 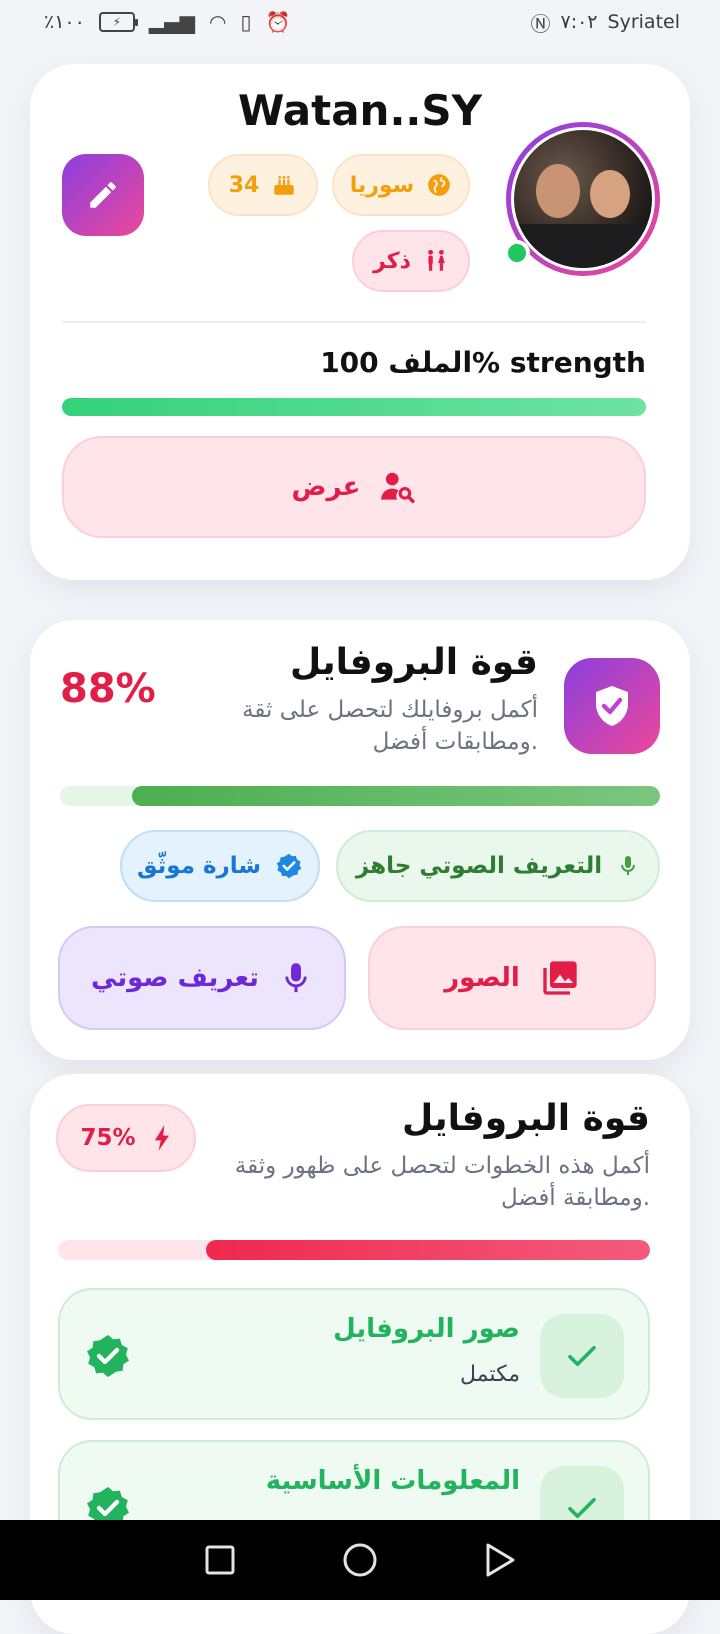 I want to click on nfc-icon: Ⓝ, so click(x=540, y=23).